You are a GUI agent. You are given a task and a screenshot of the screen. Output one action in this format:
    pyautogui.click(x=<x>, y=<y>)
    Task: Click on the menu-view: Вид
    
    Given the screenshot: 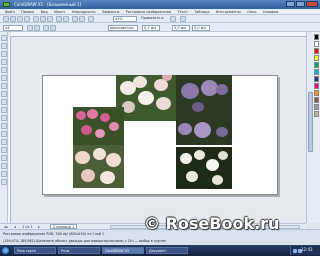 What is the action you would take?
    pyautogui.click(x=44, y=12)
    